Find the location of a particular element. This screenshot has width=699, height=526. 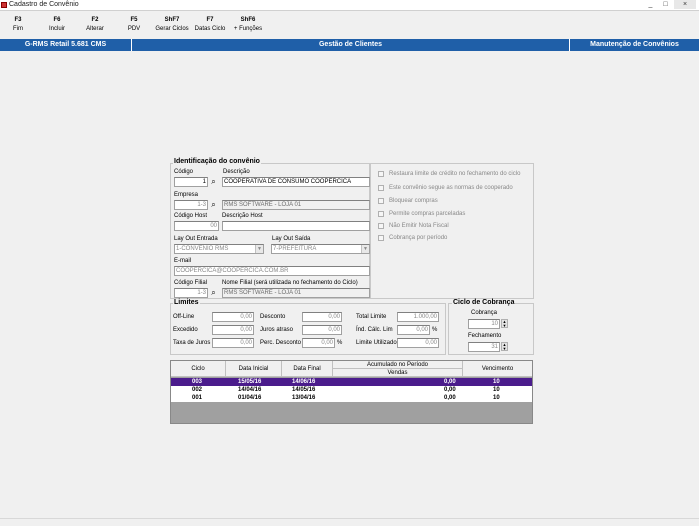

col-header-ciclo: Ciclo is located at coordinates (198, 369).